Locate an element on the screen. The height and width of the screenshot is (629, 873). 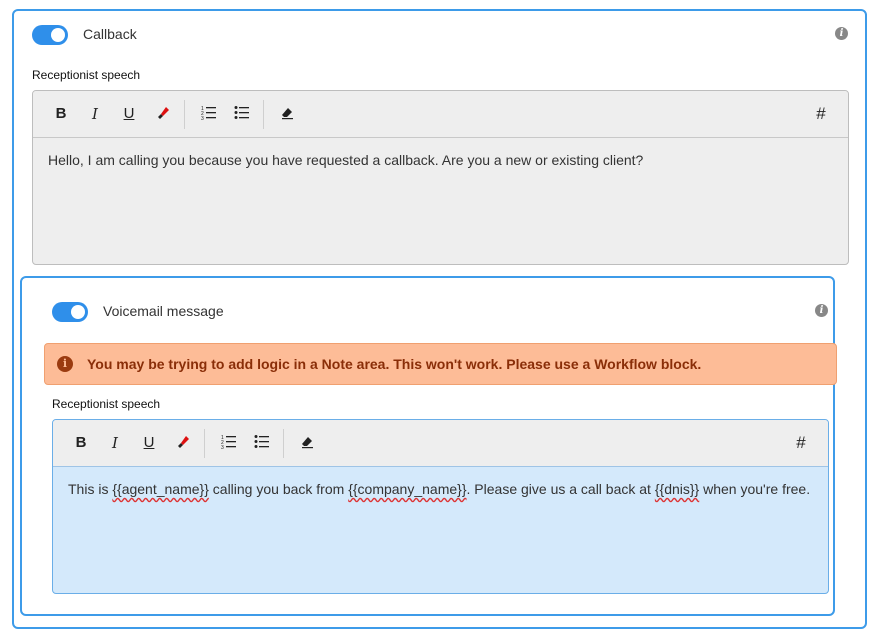
variable-agent-name: {{agent_name}} is located at coordinates (160, 489).